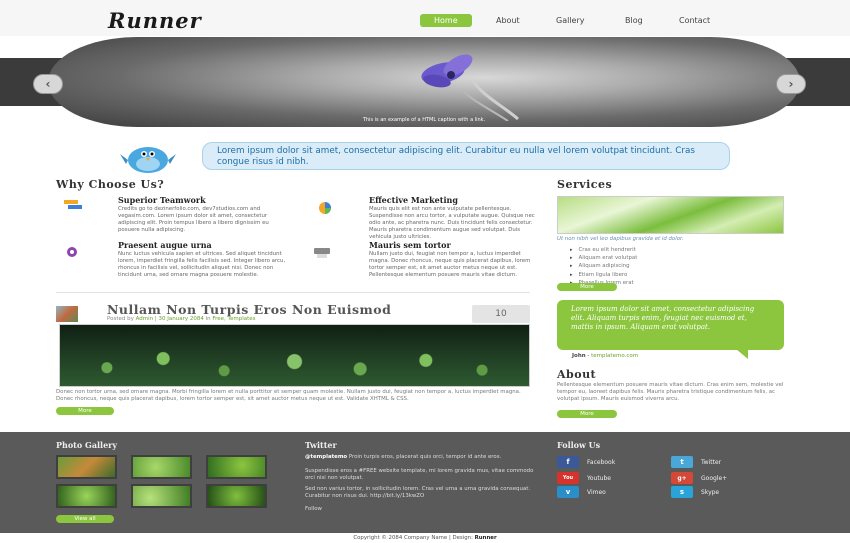  Describe the element at coordinates (470, 87) in the screenshot. I see `flower-image` at that location.